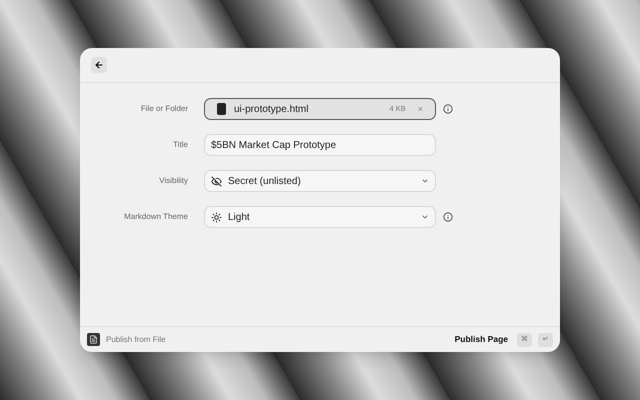 The width and height of the screenshot is (640, 400). What do you see at coordinates (320, 181) in the screenshot?
I see `dropdown: Secret (unlisted)` at bounding box center [320, 181].